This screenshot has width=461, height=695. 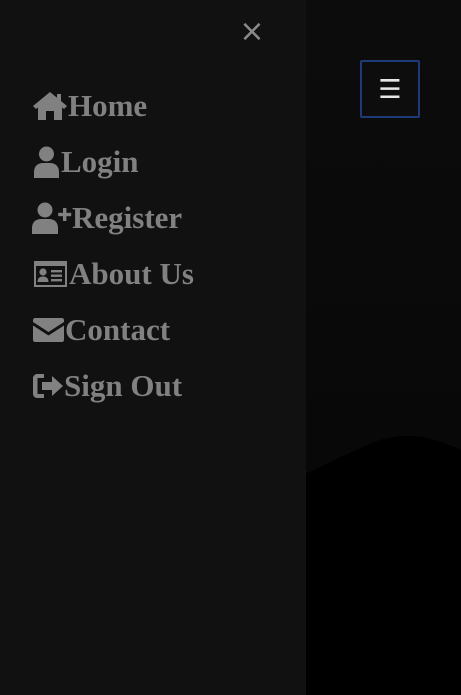 I want to click on nav-item-about-us: About Us, so click(x=113, y=274).